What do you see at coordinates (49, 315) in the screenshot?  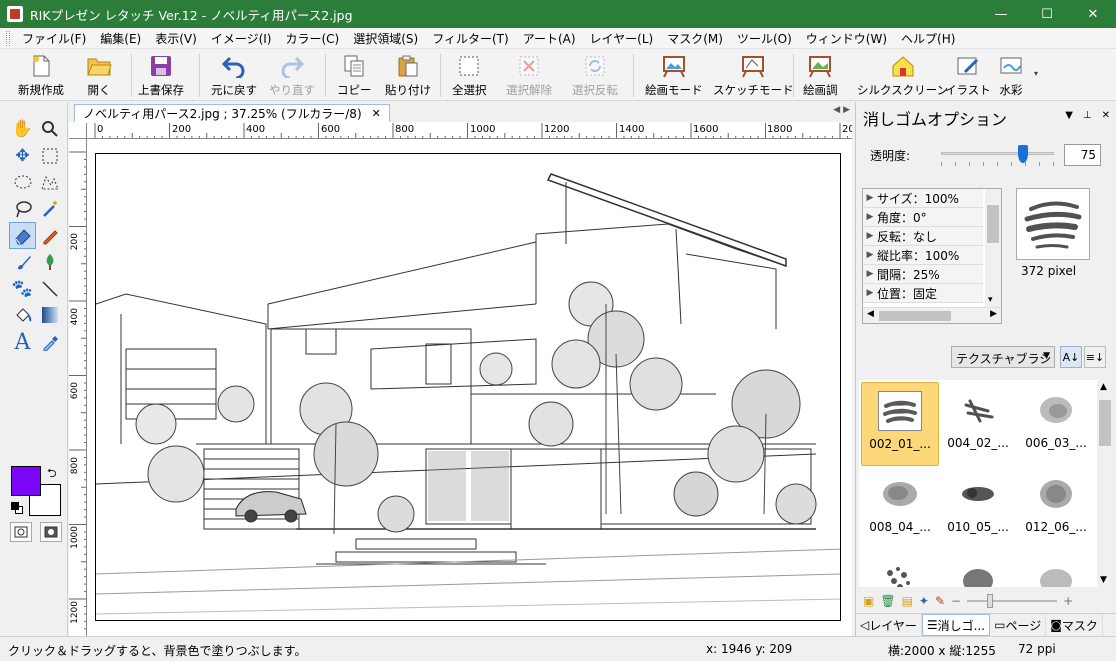 I see `gradient-tool-icon` at bounding box center [49, 315].